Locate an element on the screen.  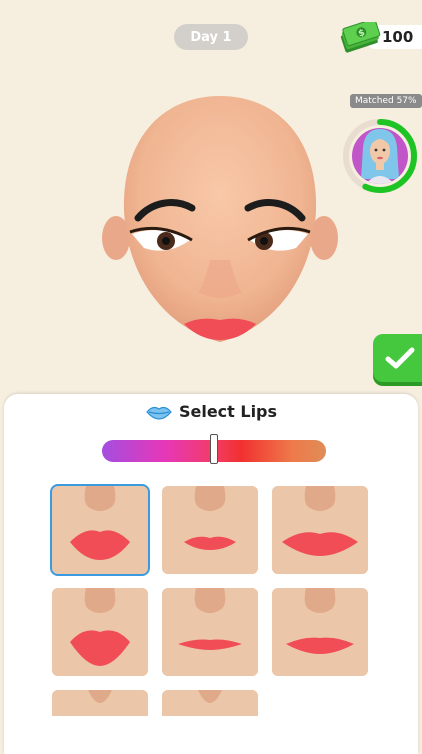
slider-thumb is located at coordinates (214, 449).